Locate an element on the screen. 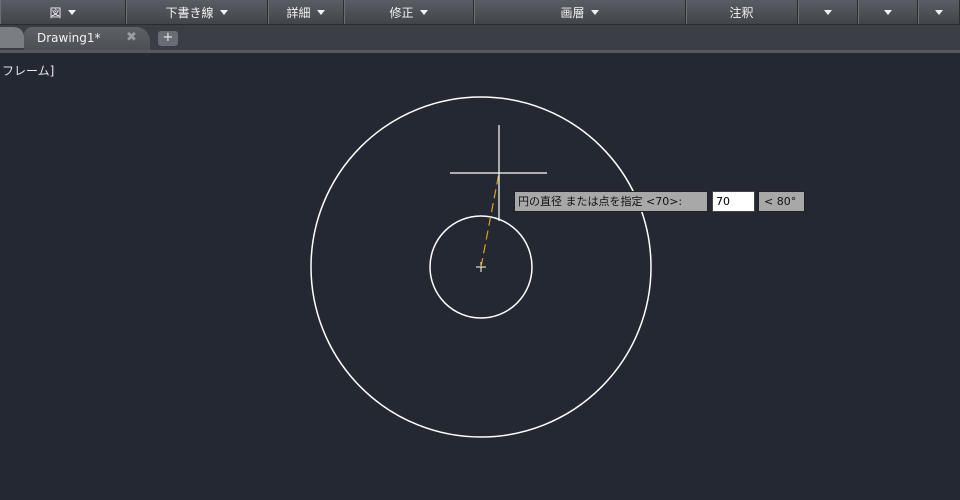  dynamic-input-value-field is located at coordinates (733, 201).